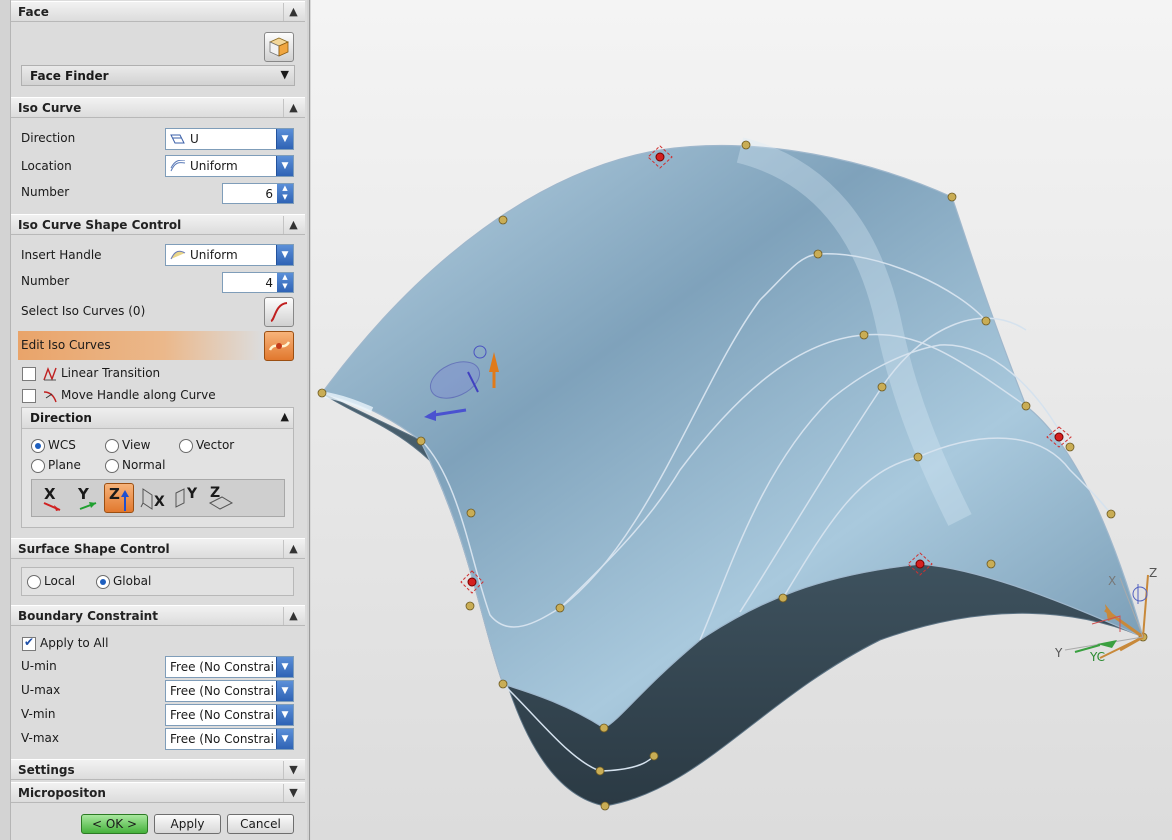 The width and height of the screenshot is (1172, 840). What do you see at coordinates (186, 446) in the screenshot?
I see `vector-radio` at bounding box center [186, 446].